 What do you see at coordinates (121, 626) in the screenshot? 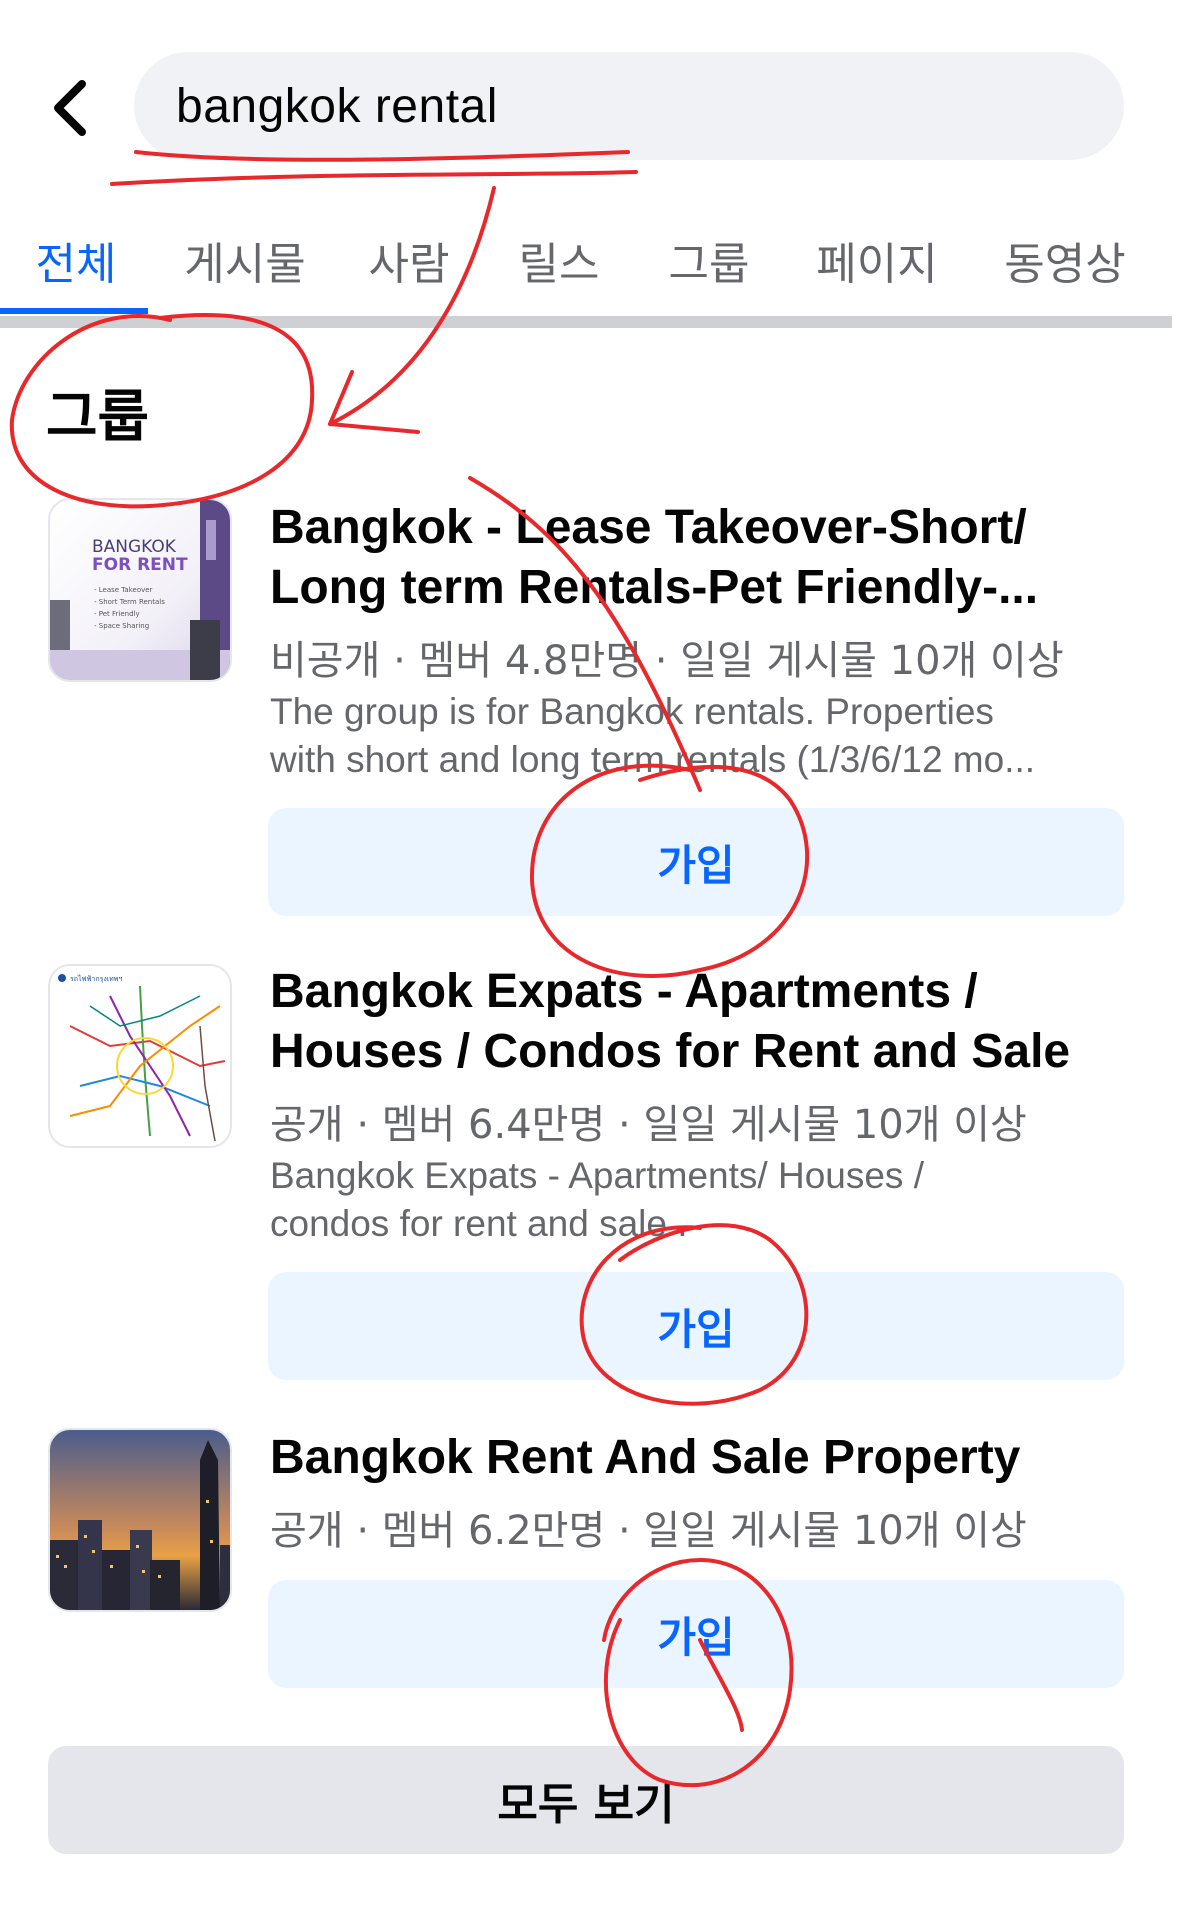
I see `thumb-bullet: - Space Sharing` at bounding box center [121, 626].